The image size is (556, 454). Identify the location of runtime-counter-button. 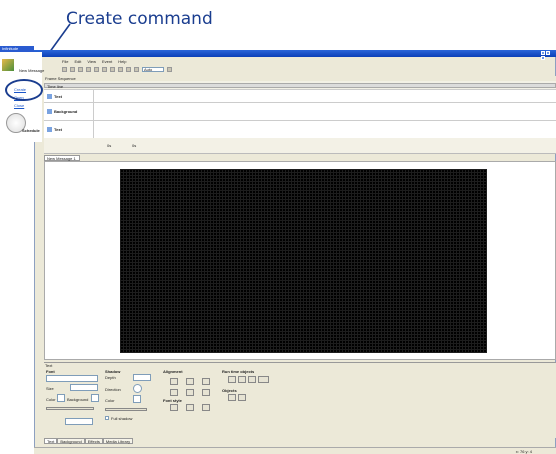
(263, 379).